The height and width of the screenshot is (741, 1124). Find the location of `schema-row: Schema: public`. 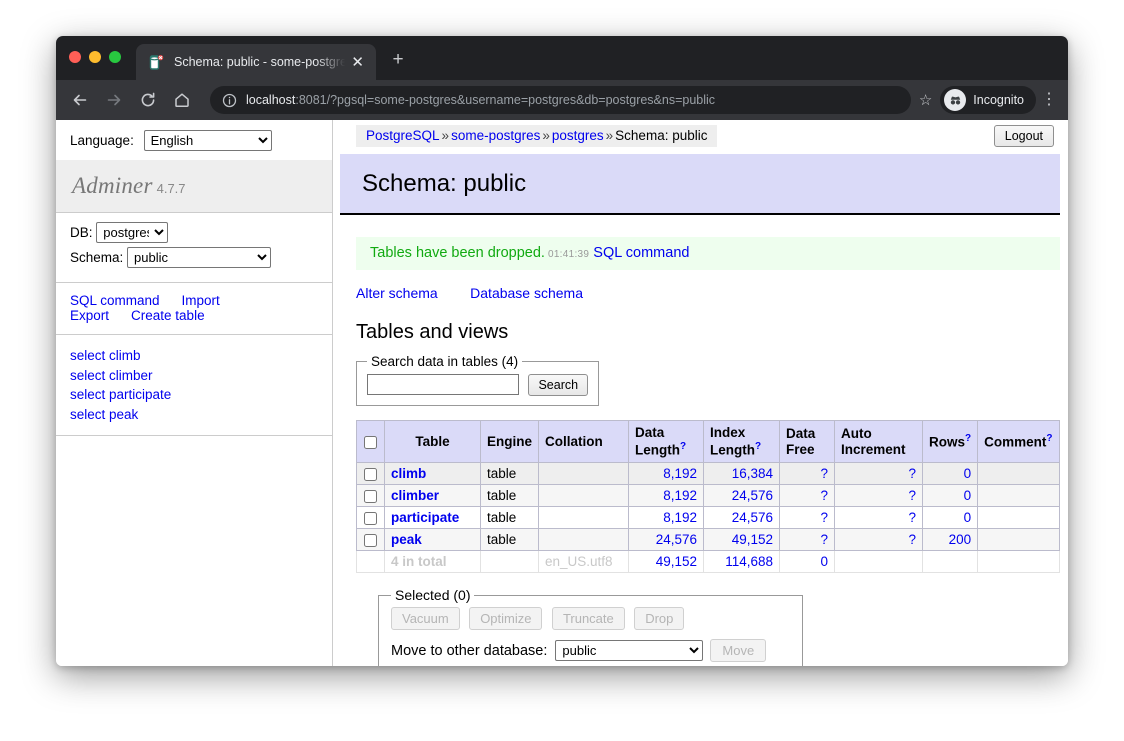

schema-row: Schema: public is located at coordinates (201, 257).